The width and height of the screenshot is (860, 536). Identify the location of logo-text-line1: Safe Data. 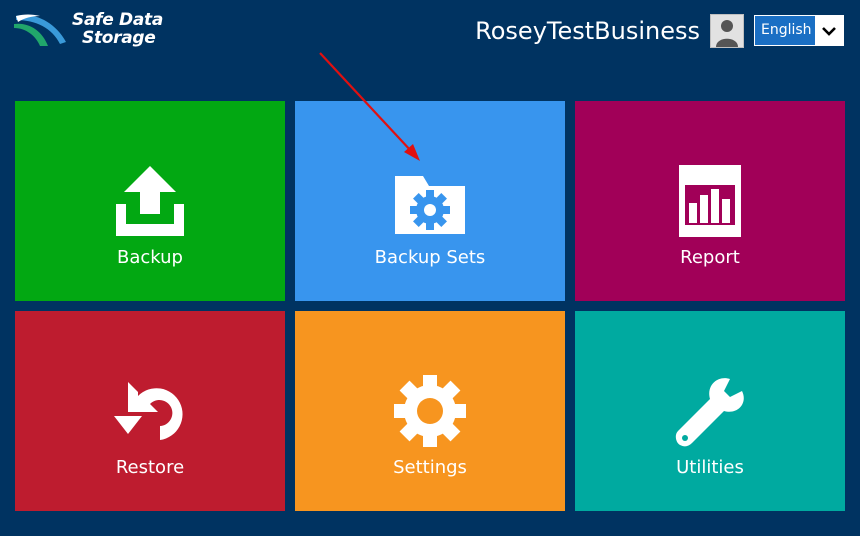
(118, 20).